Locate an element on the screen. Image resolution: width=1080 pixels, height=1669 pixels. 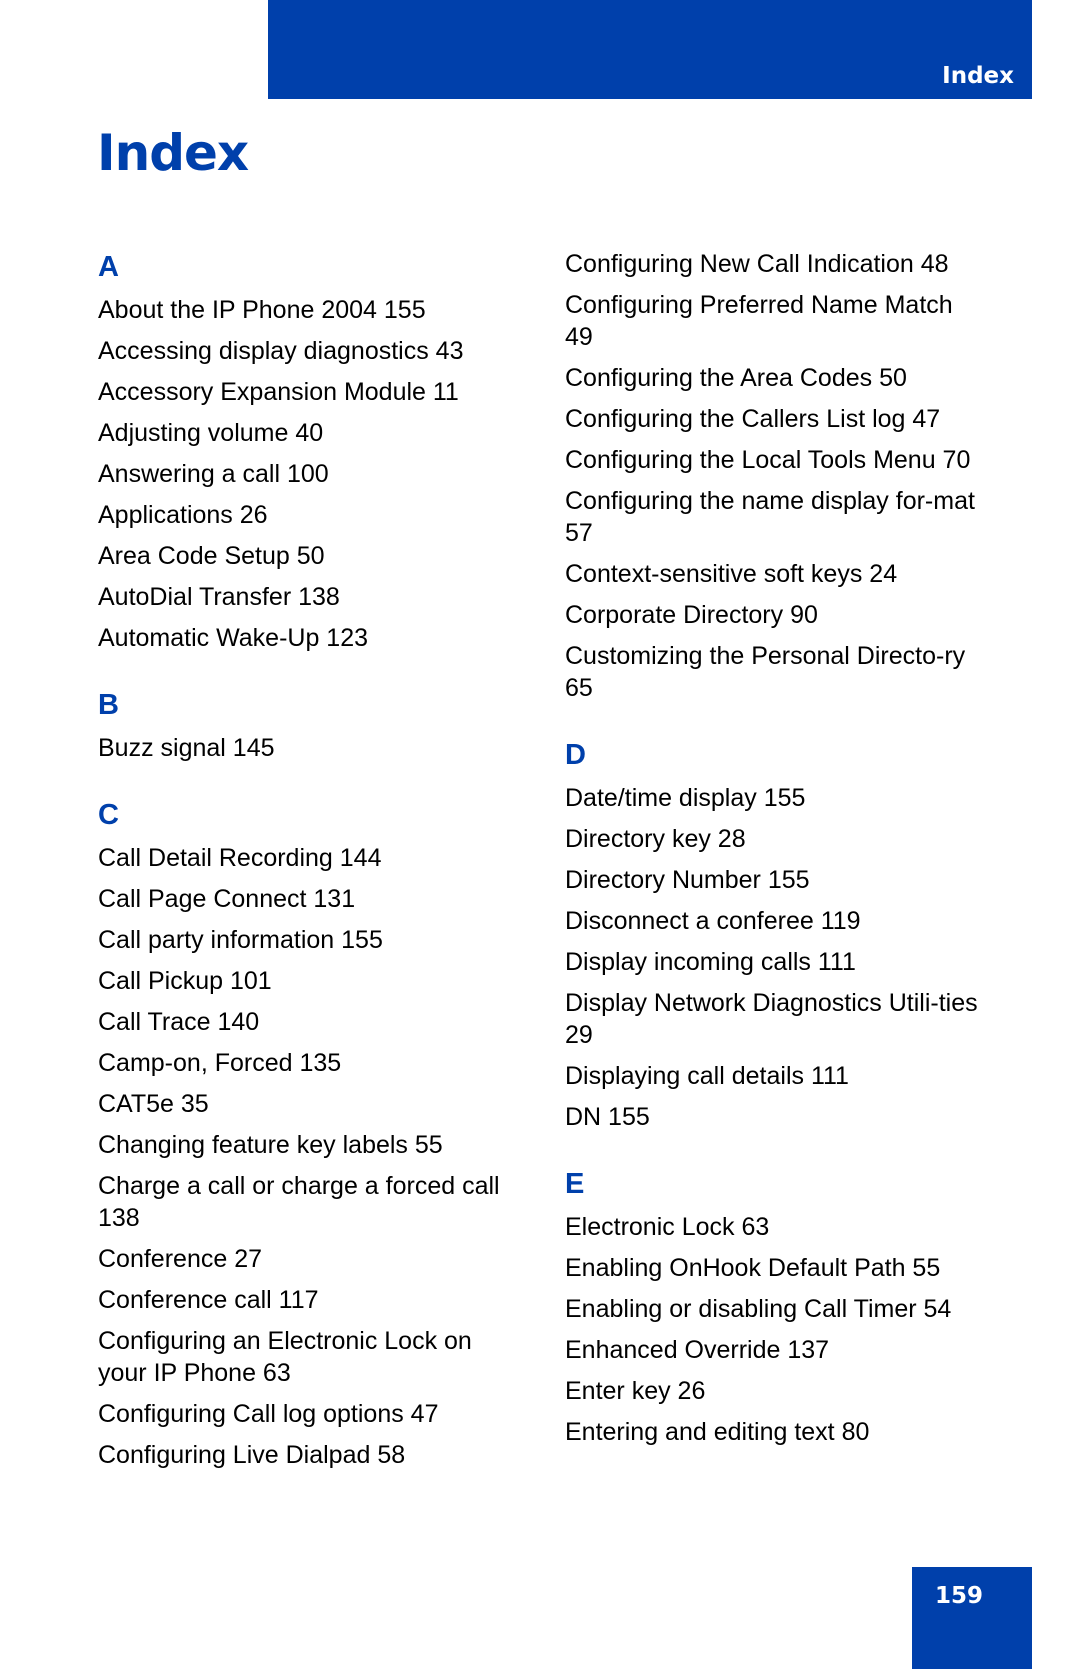
index-entry: AutoDial Transfer 138 is located at coordinates (219, 597).